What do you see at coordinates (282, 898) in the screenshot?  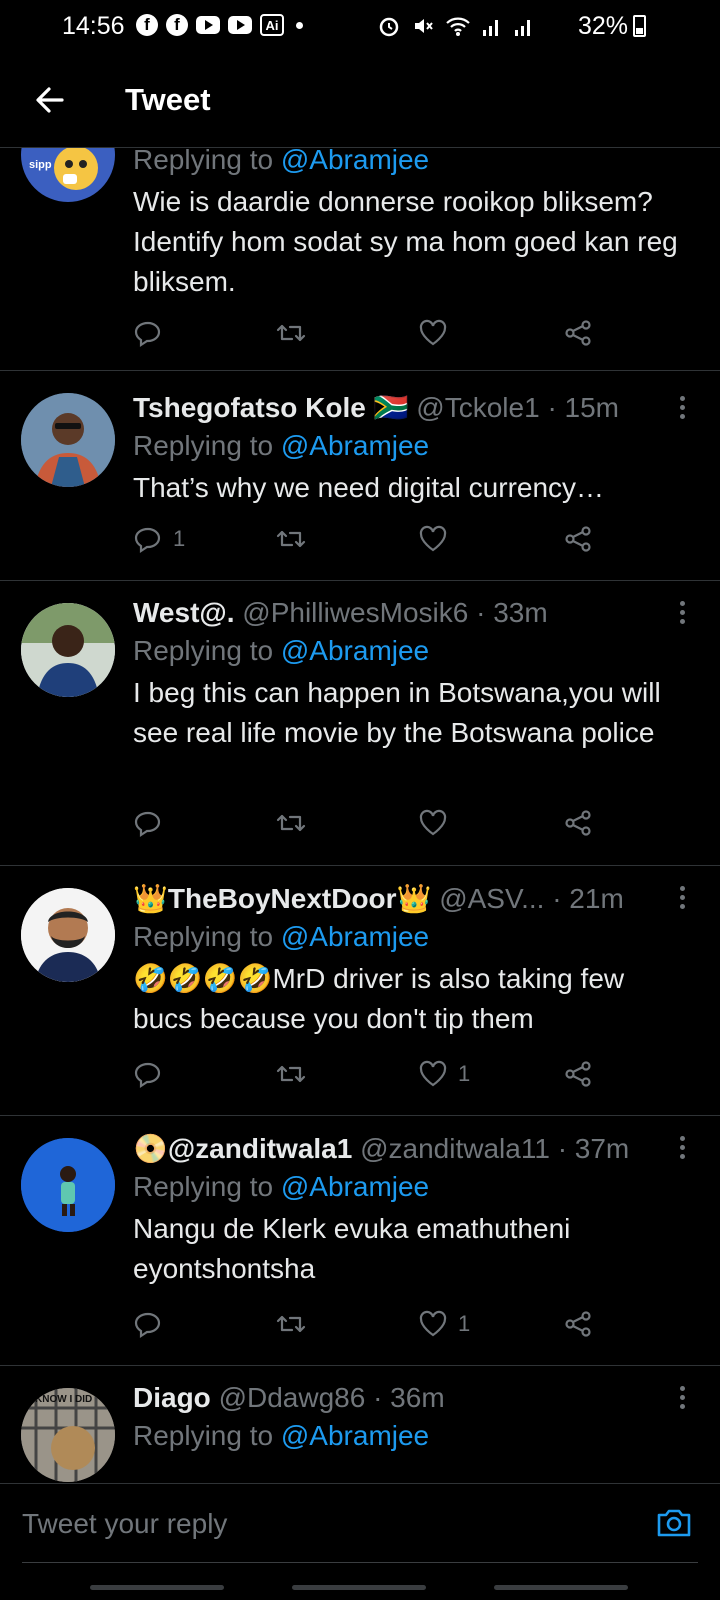 I see `display-name: 👑TheBoyNextDoor👑` at bounding box center [282, 898].